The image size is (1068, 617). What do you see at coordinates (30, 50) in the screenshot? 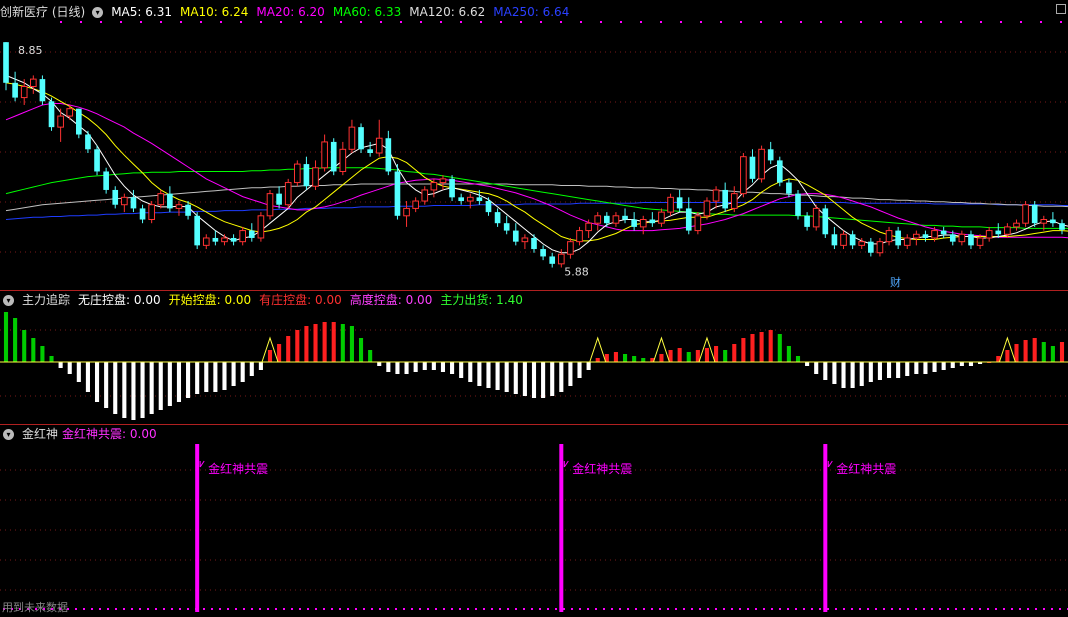
I see `max-price-label: 8.85` at bounding box center [30, 50].